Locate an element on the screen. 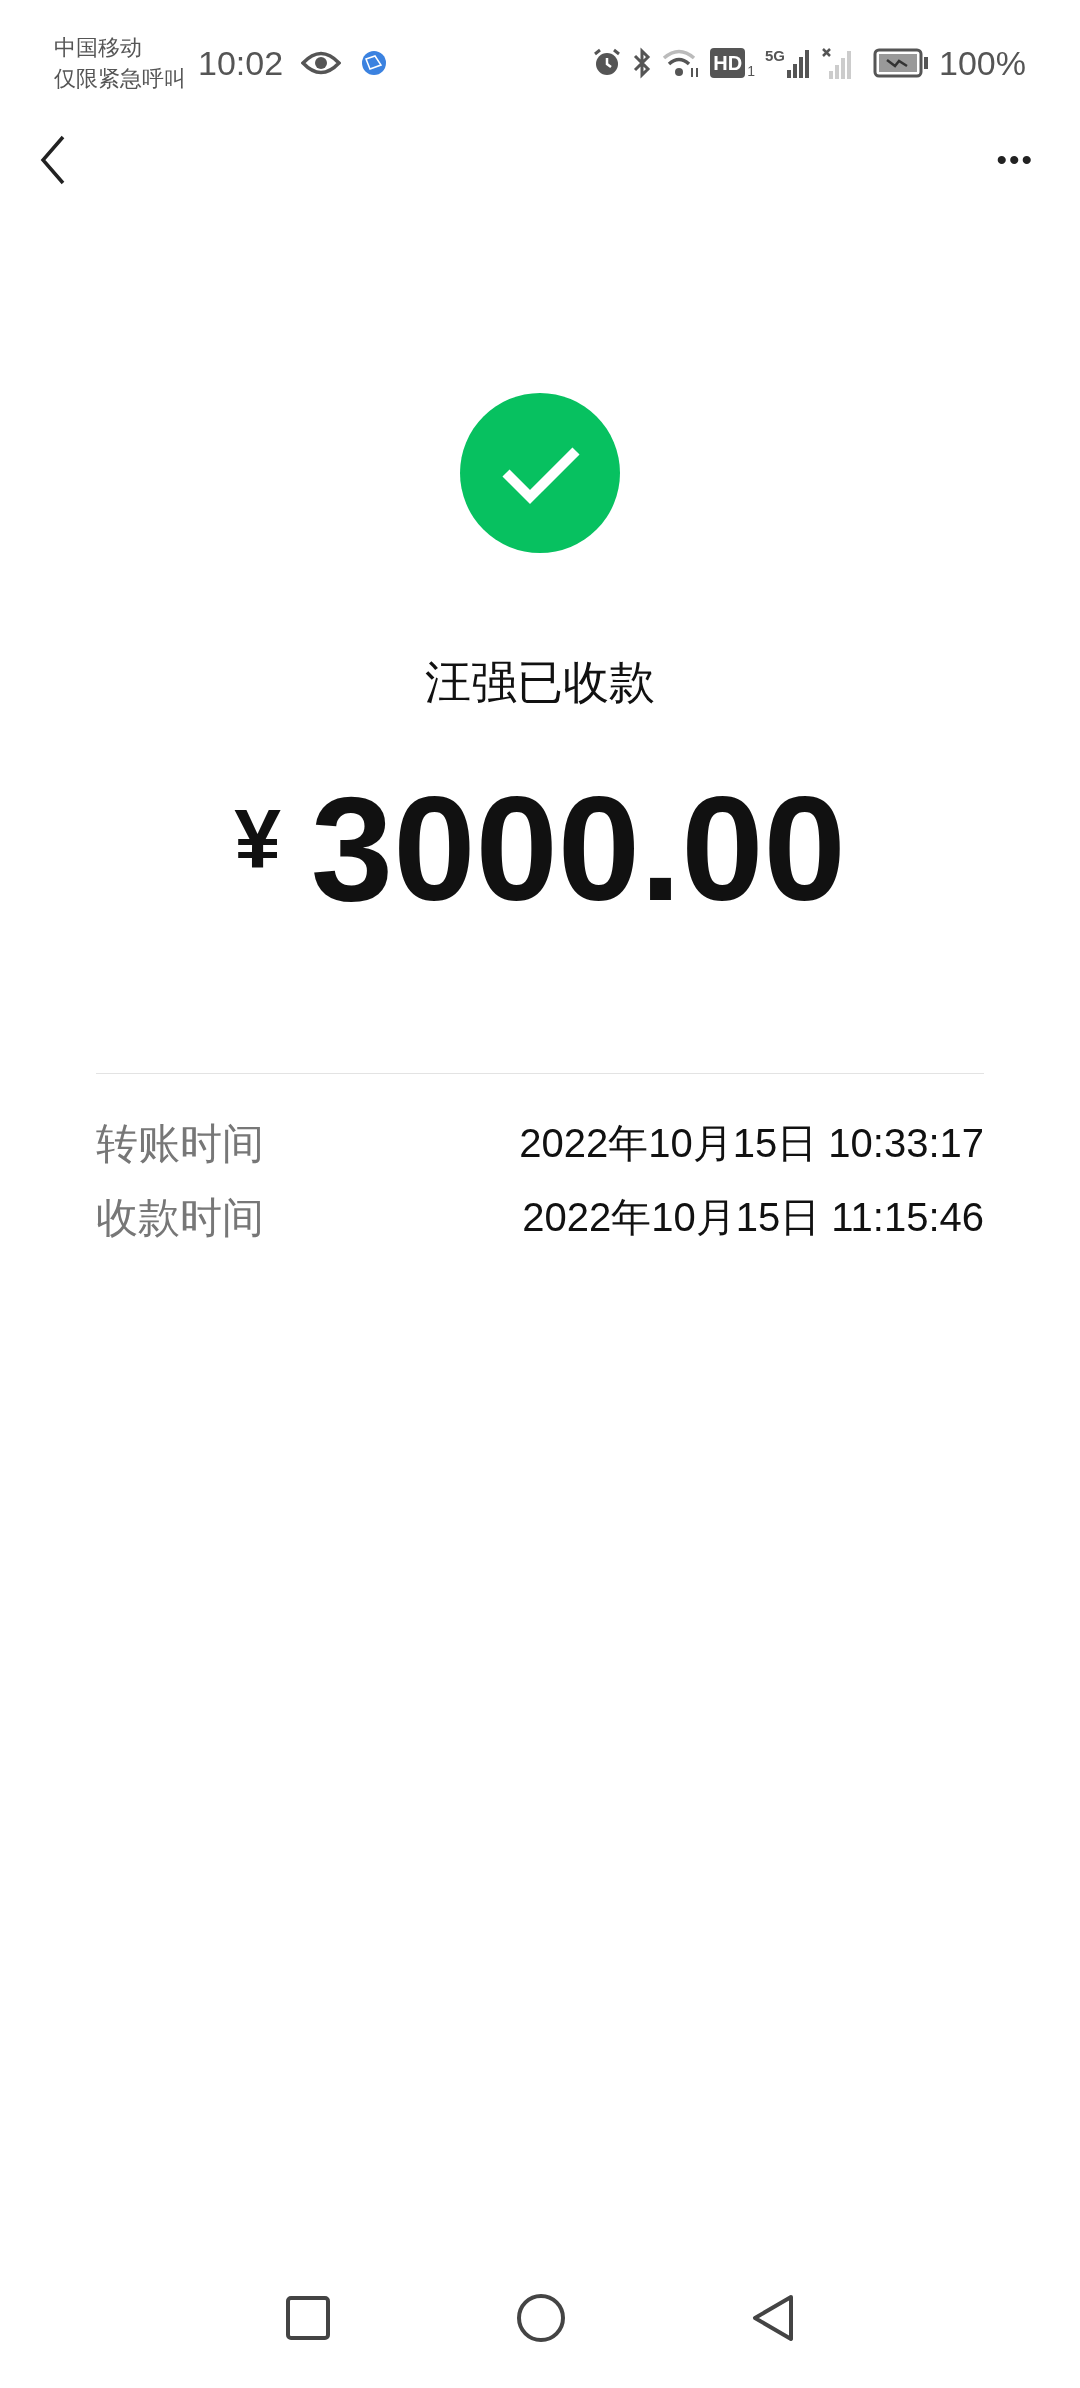 The height and width of the screenshot is (2388, 1080). success-check-icon is located at coordinates (540, 473).